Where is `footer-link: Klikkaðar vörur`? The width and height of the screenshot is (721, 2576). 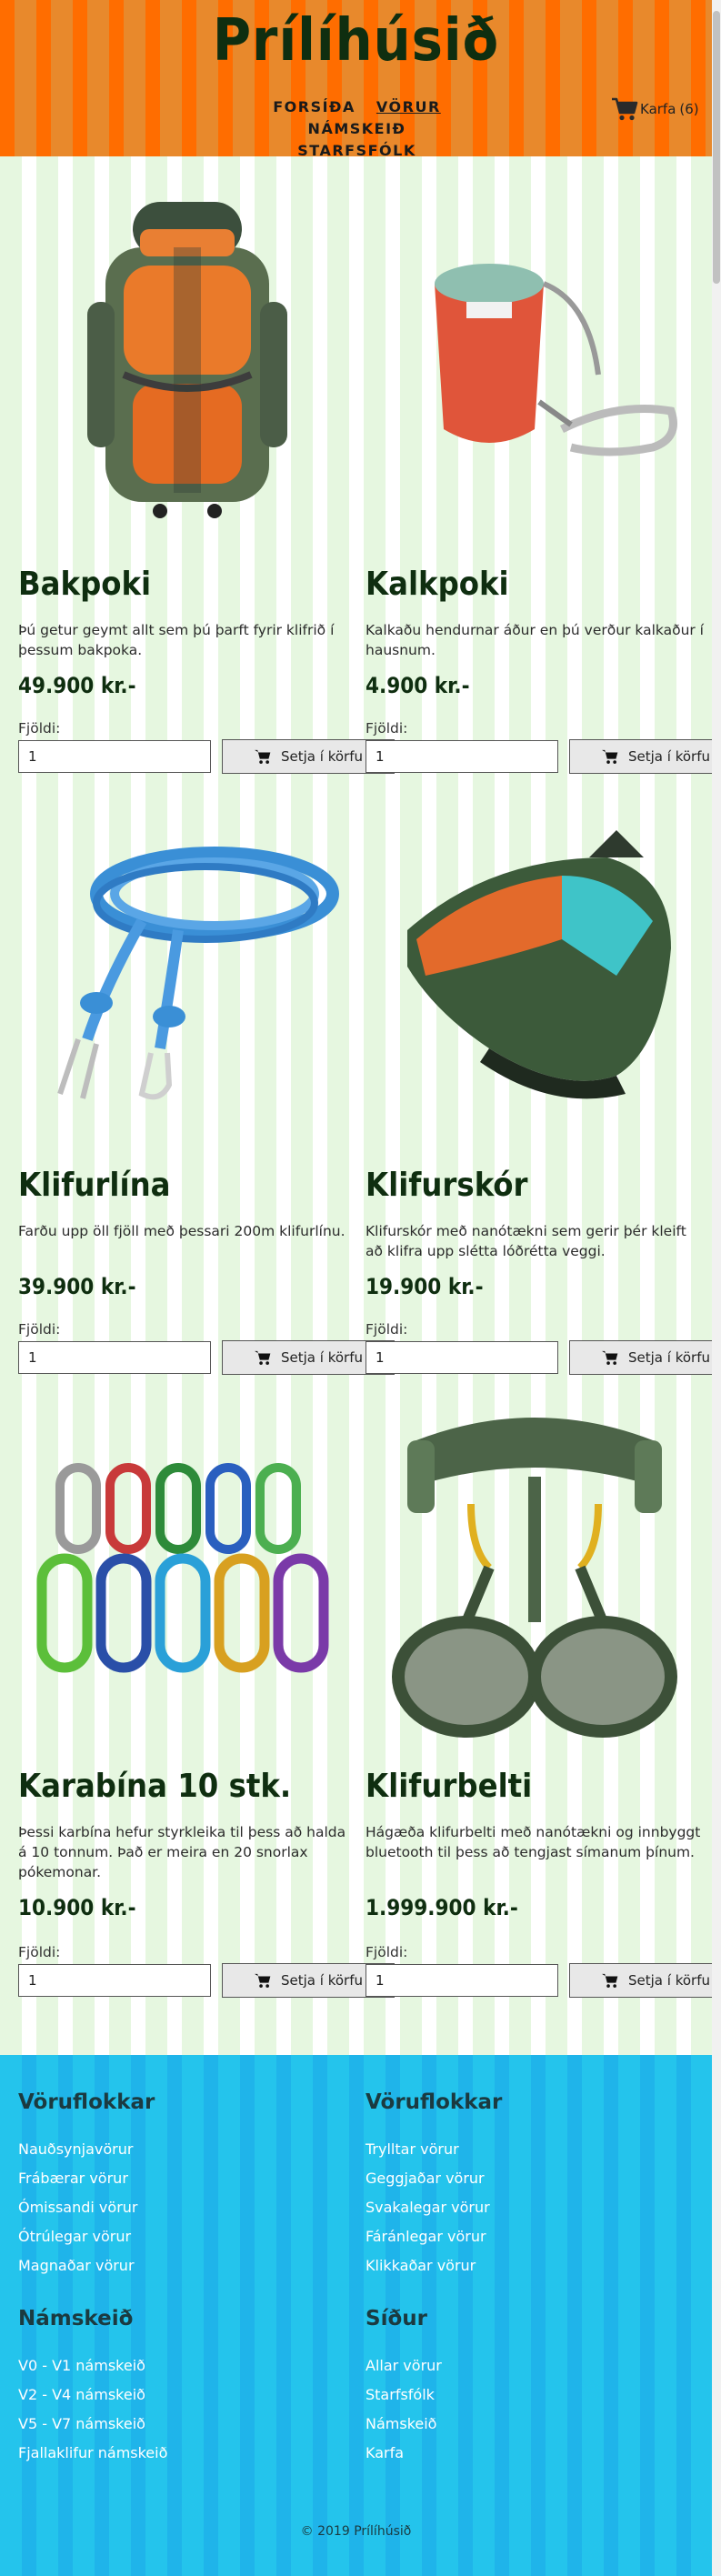 footer-link: Klikkaðar vörur is located at coordinates (529, 2265).